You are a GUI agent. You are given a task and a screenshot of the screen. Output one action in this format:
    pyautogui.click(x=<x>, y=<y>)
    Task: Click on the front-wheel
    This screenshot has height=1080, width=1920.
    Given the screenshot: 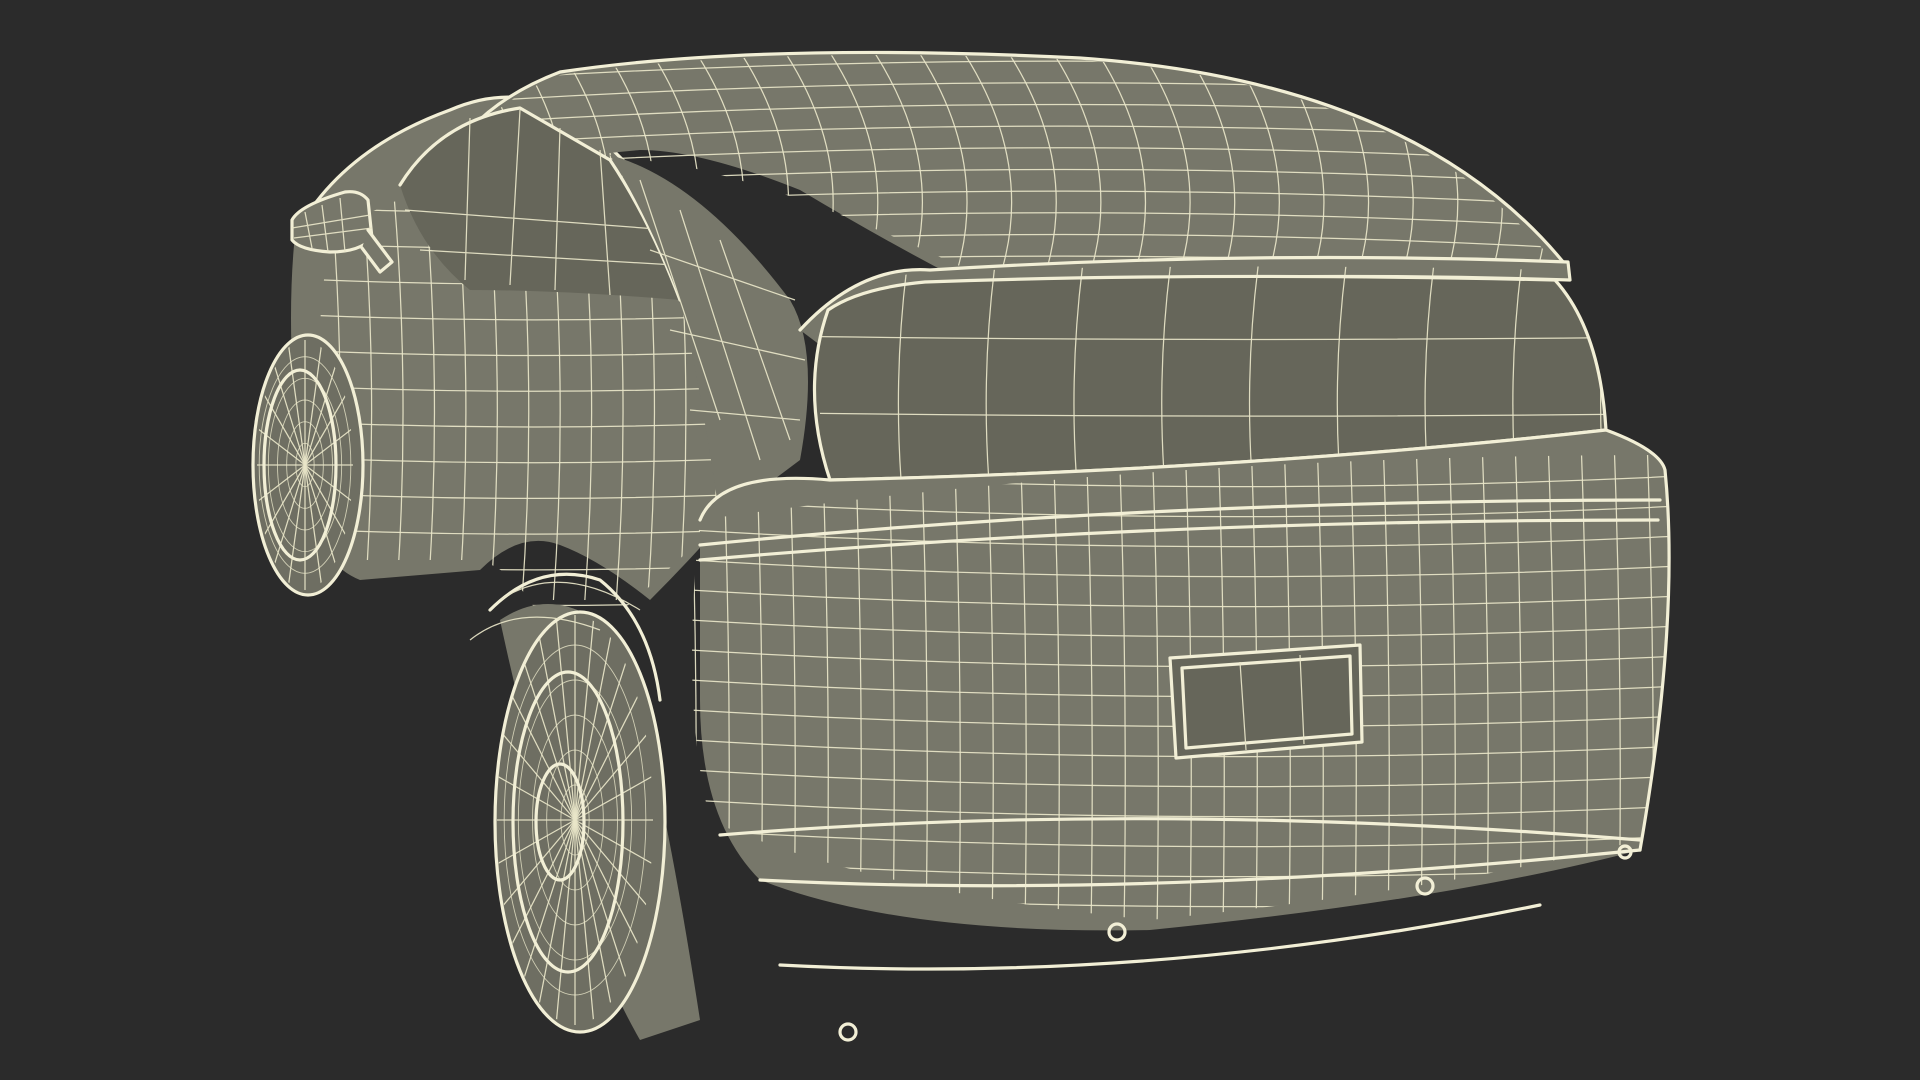 What is the action you would take?
    pyautogui.click(x=596, y=822)
    